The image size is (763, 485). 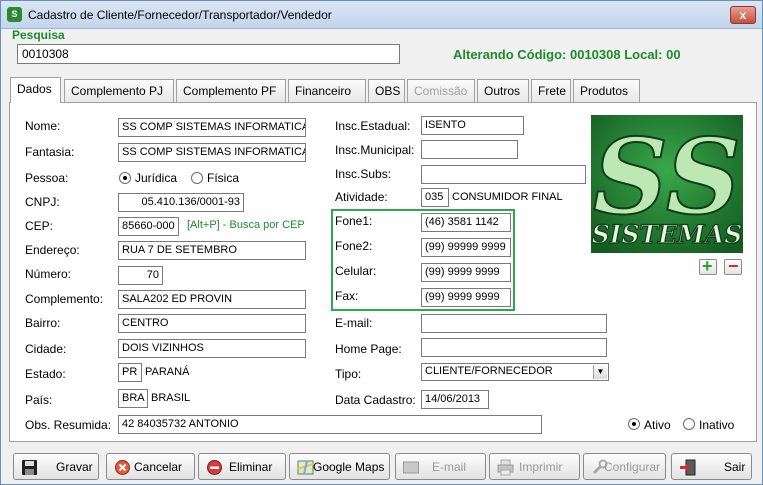 What do you see at coordinates (361, 197) in the screenshot?
I see `atividade-label: Atividade:` at bounding box center [361, 197].